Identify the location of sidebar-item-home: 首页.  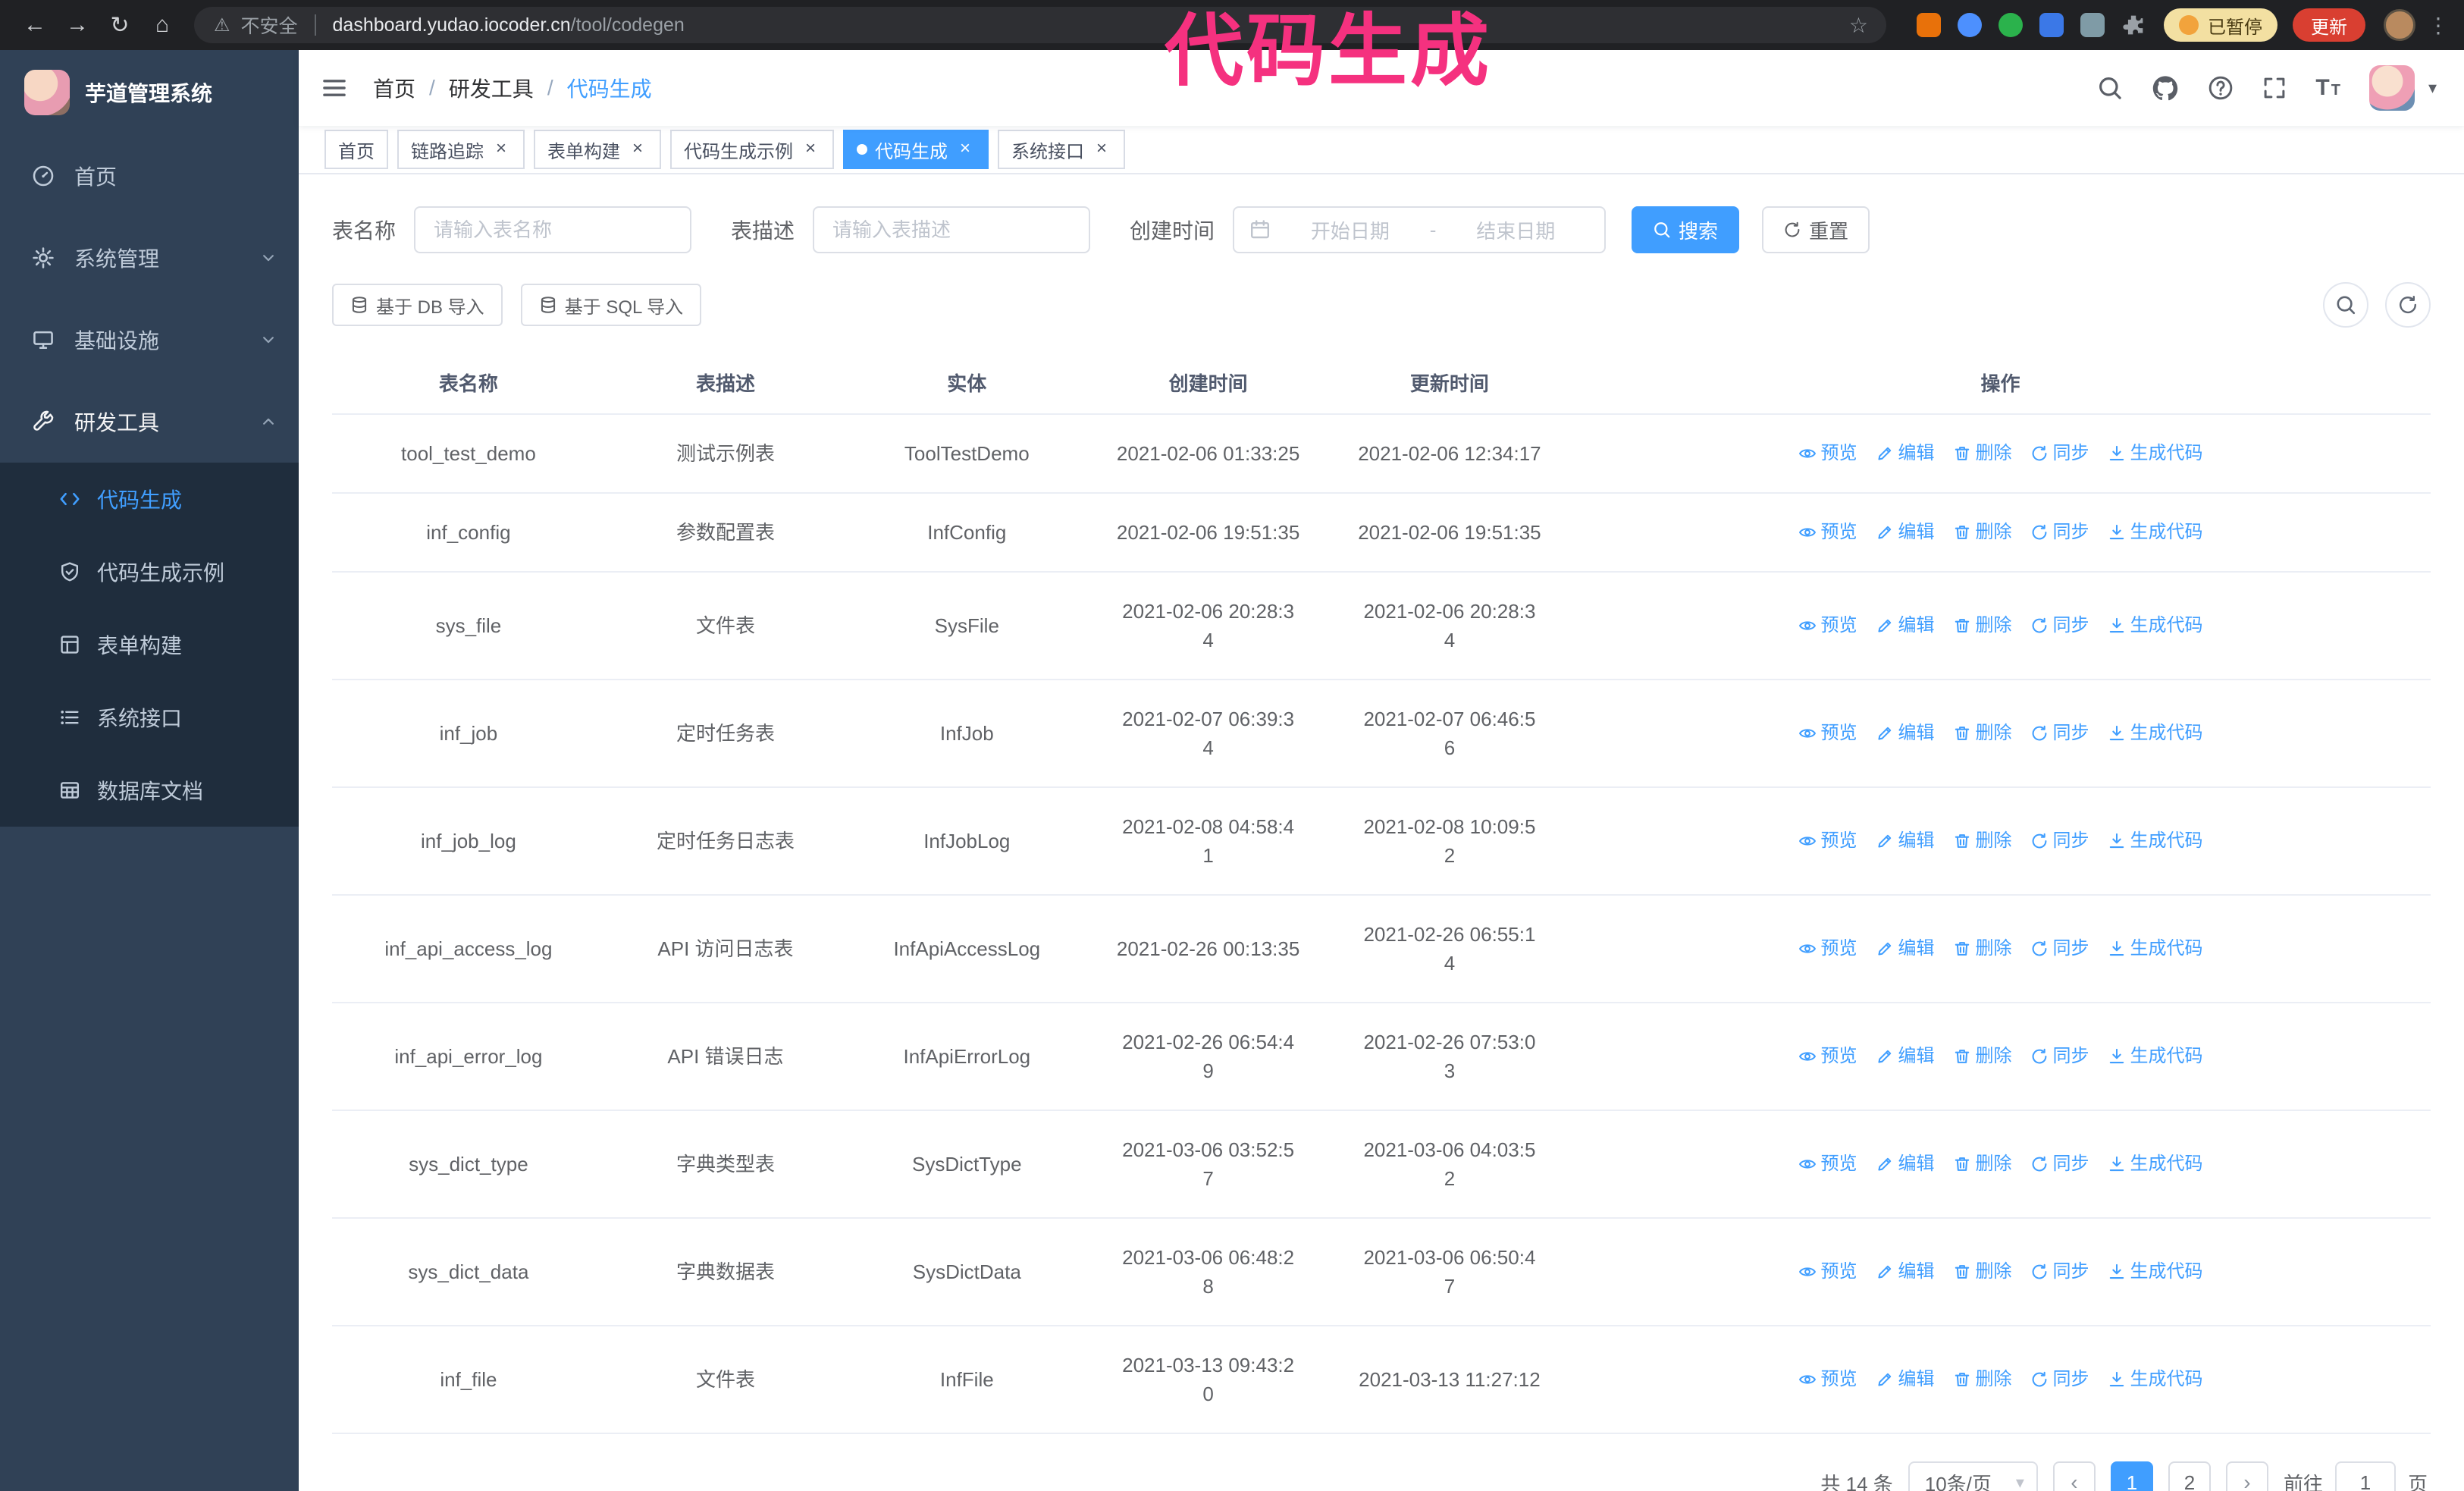
(150, 176).